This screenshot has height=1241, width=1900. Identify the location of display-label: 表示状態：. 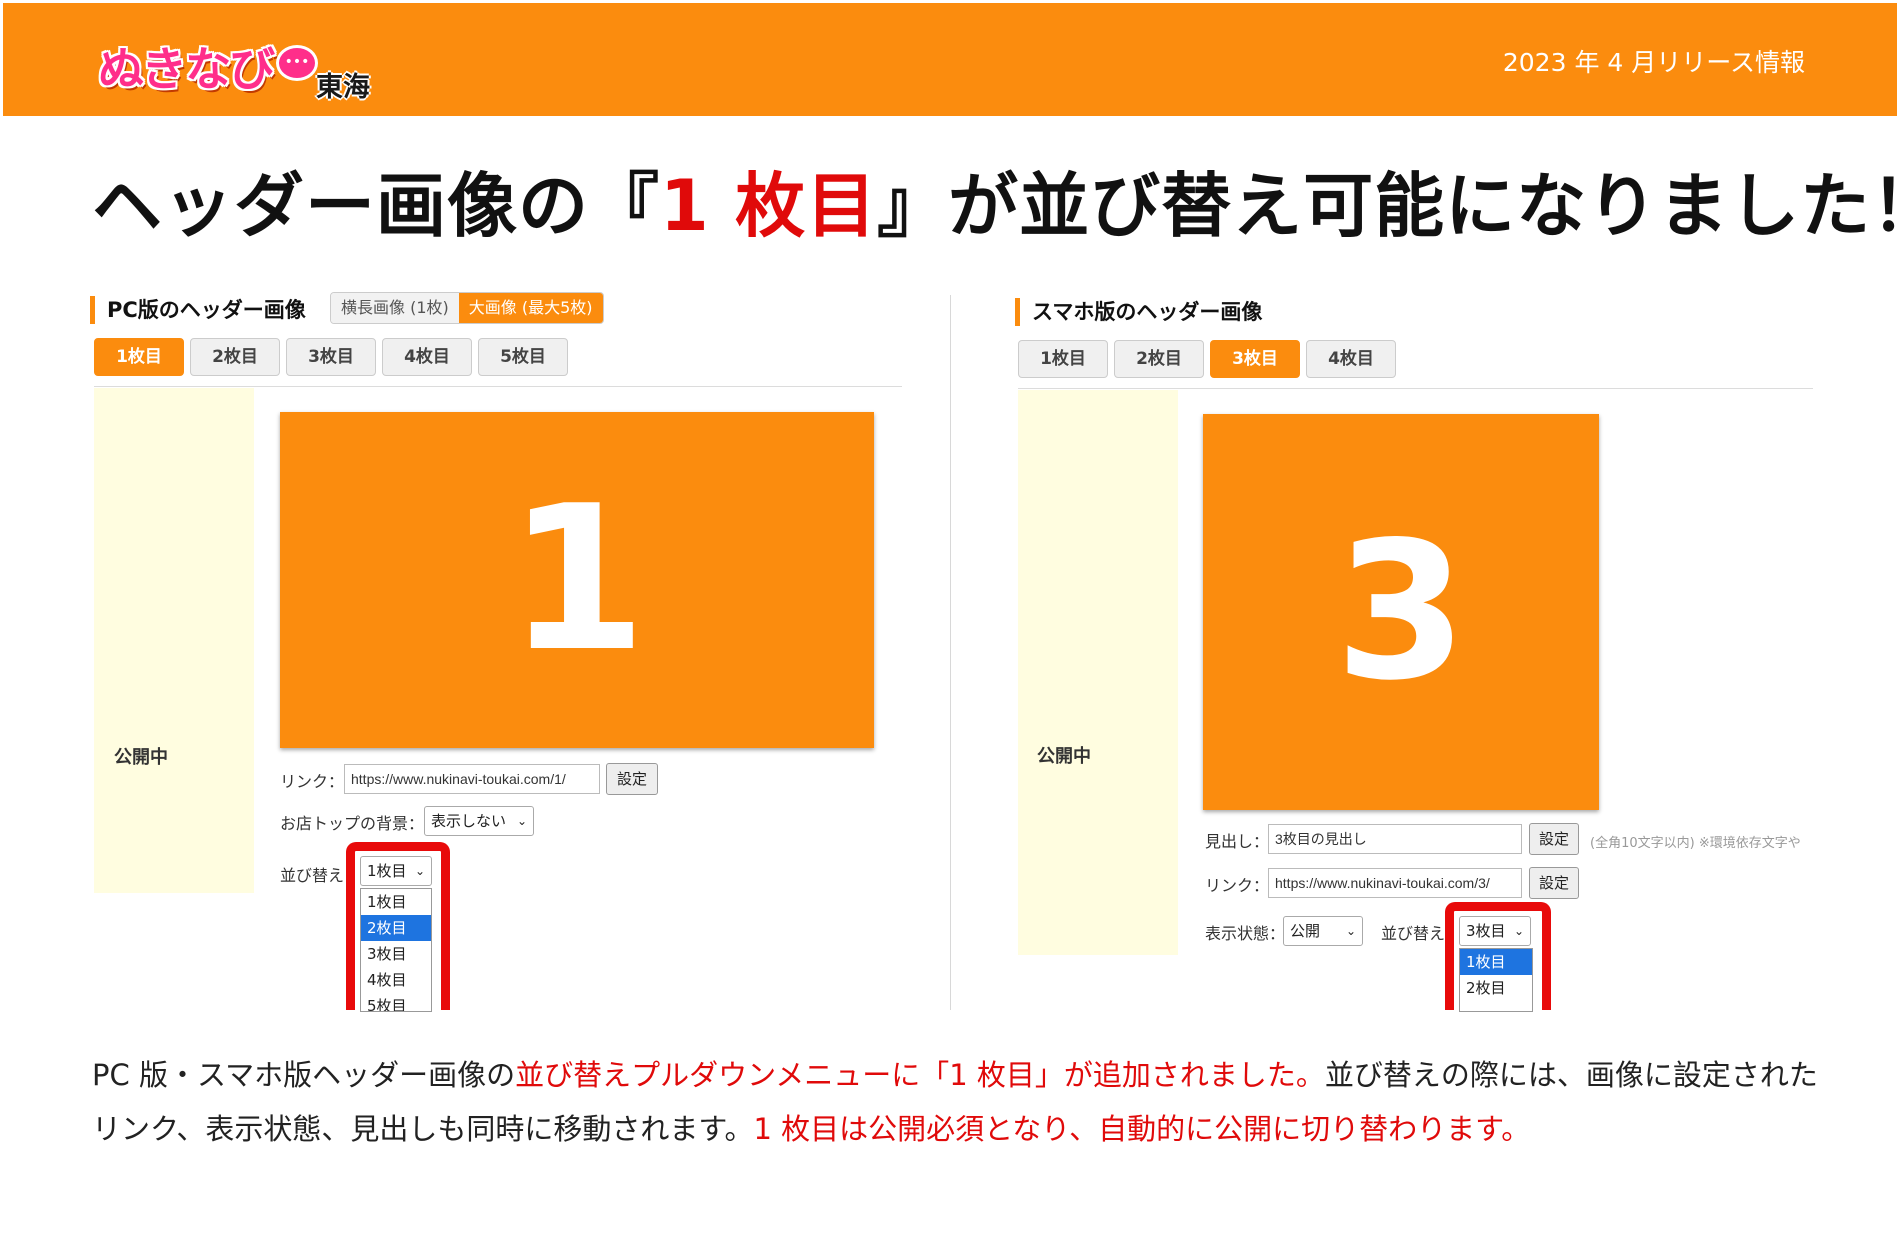
(1245, 933).